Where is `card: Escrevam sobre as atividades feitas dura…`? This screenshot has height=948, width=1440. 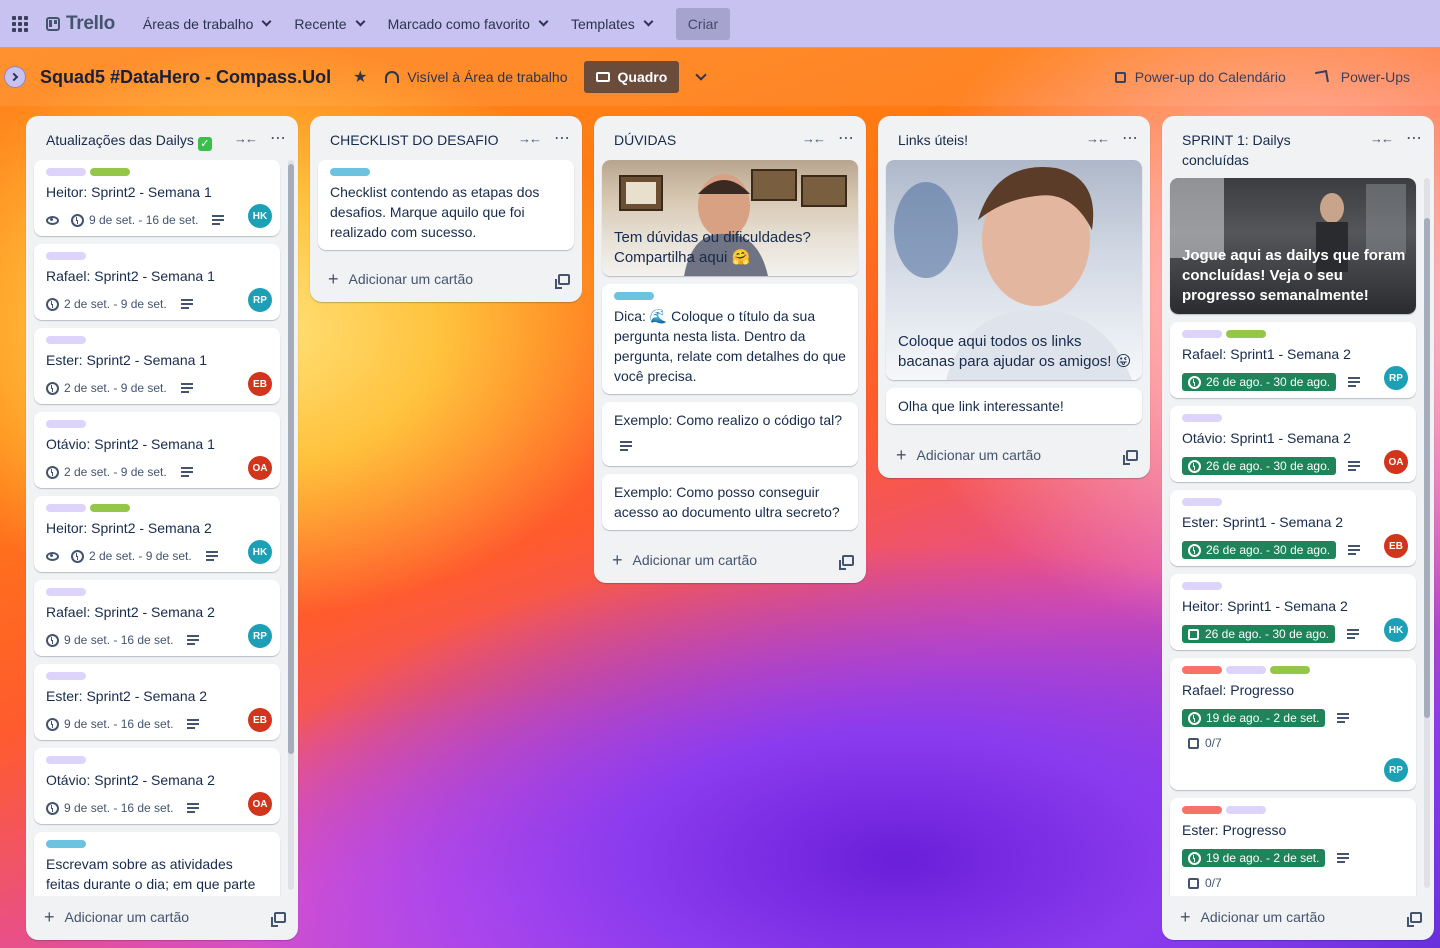 card: Escrevam sobre as atividades feitas dura… is located at coordinates (157, 864).